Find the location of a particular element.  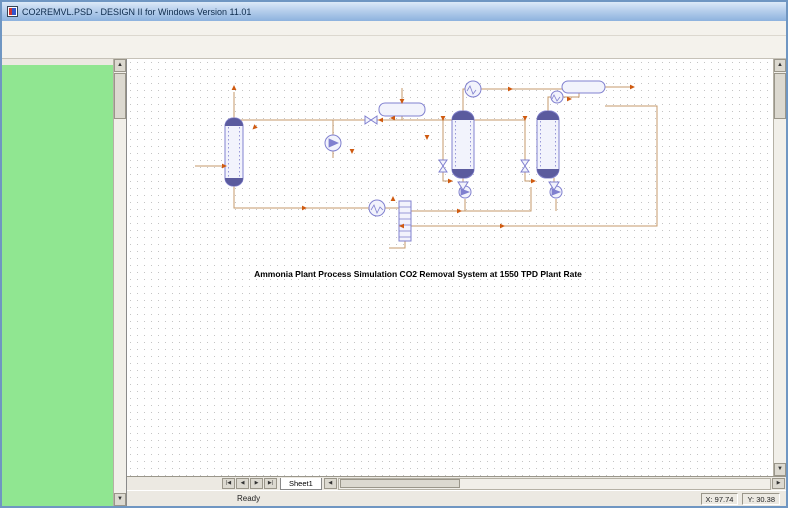

app-icon is located at coordinates (12, 11).